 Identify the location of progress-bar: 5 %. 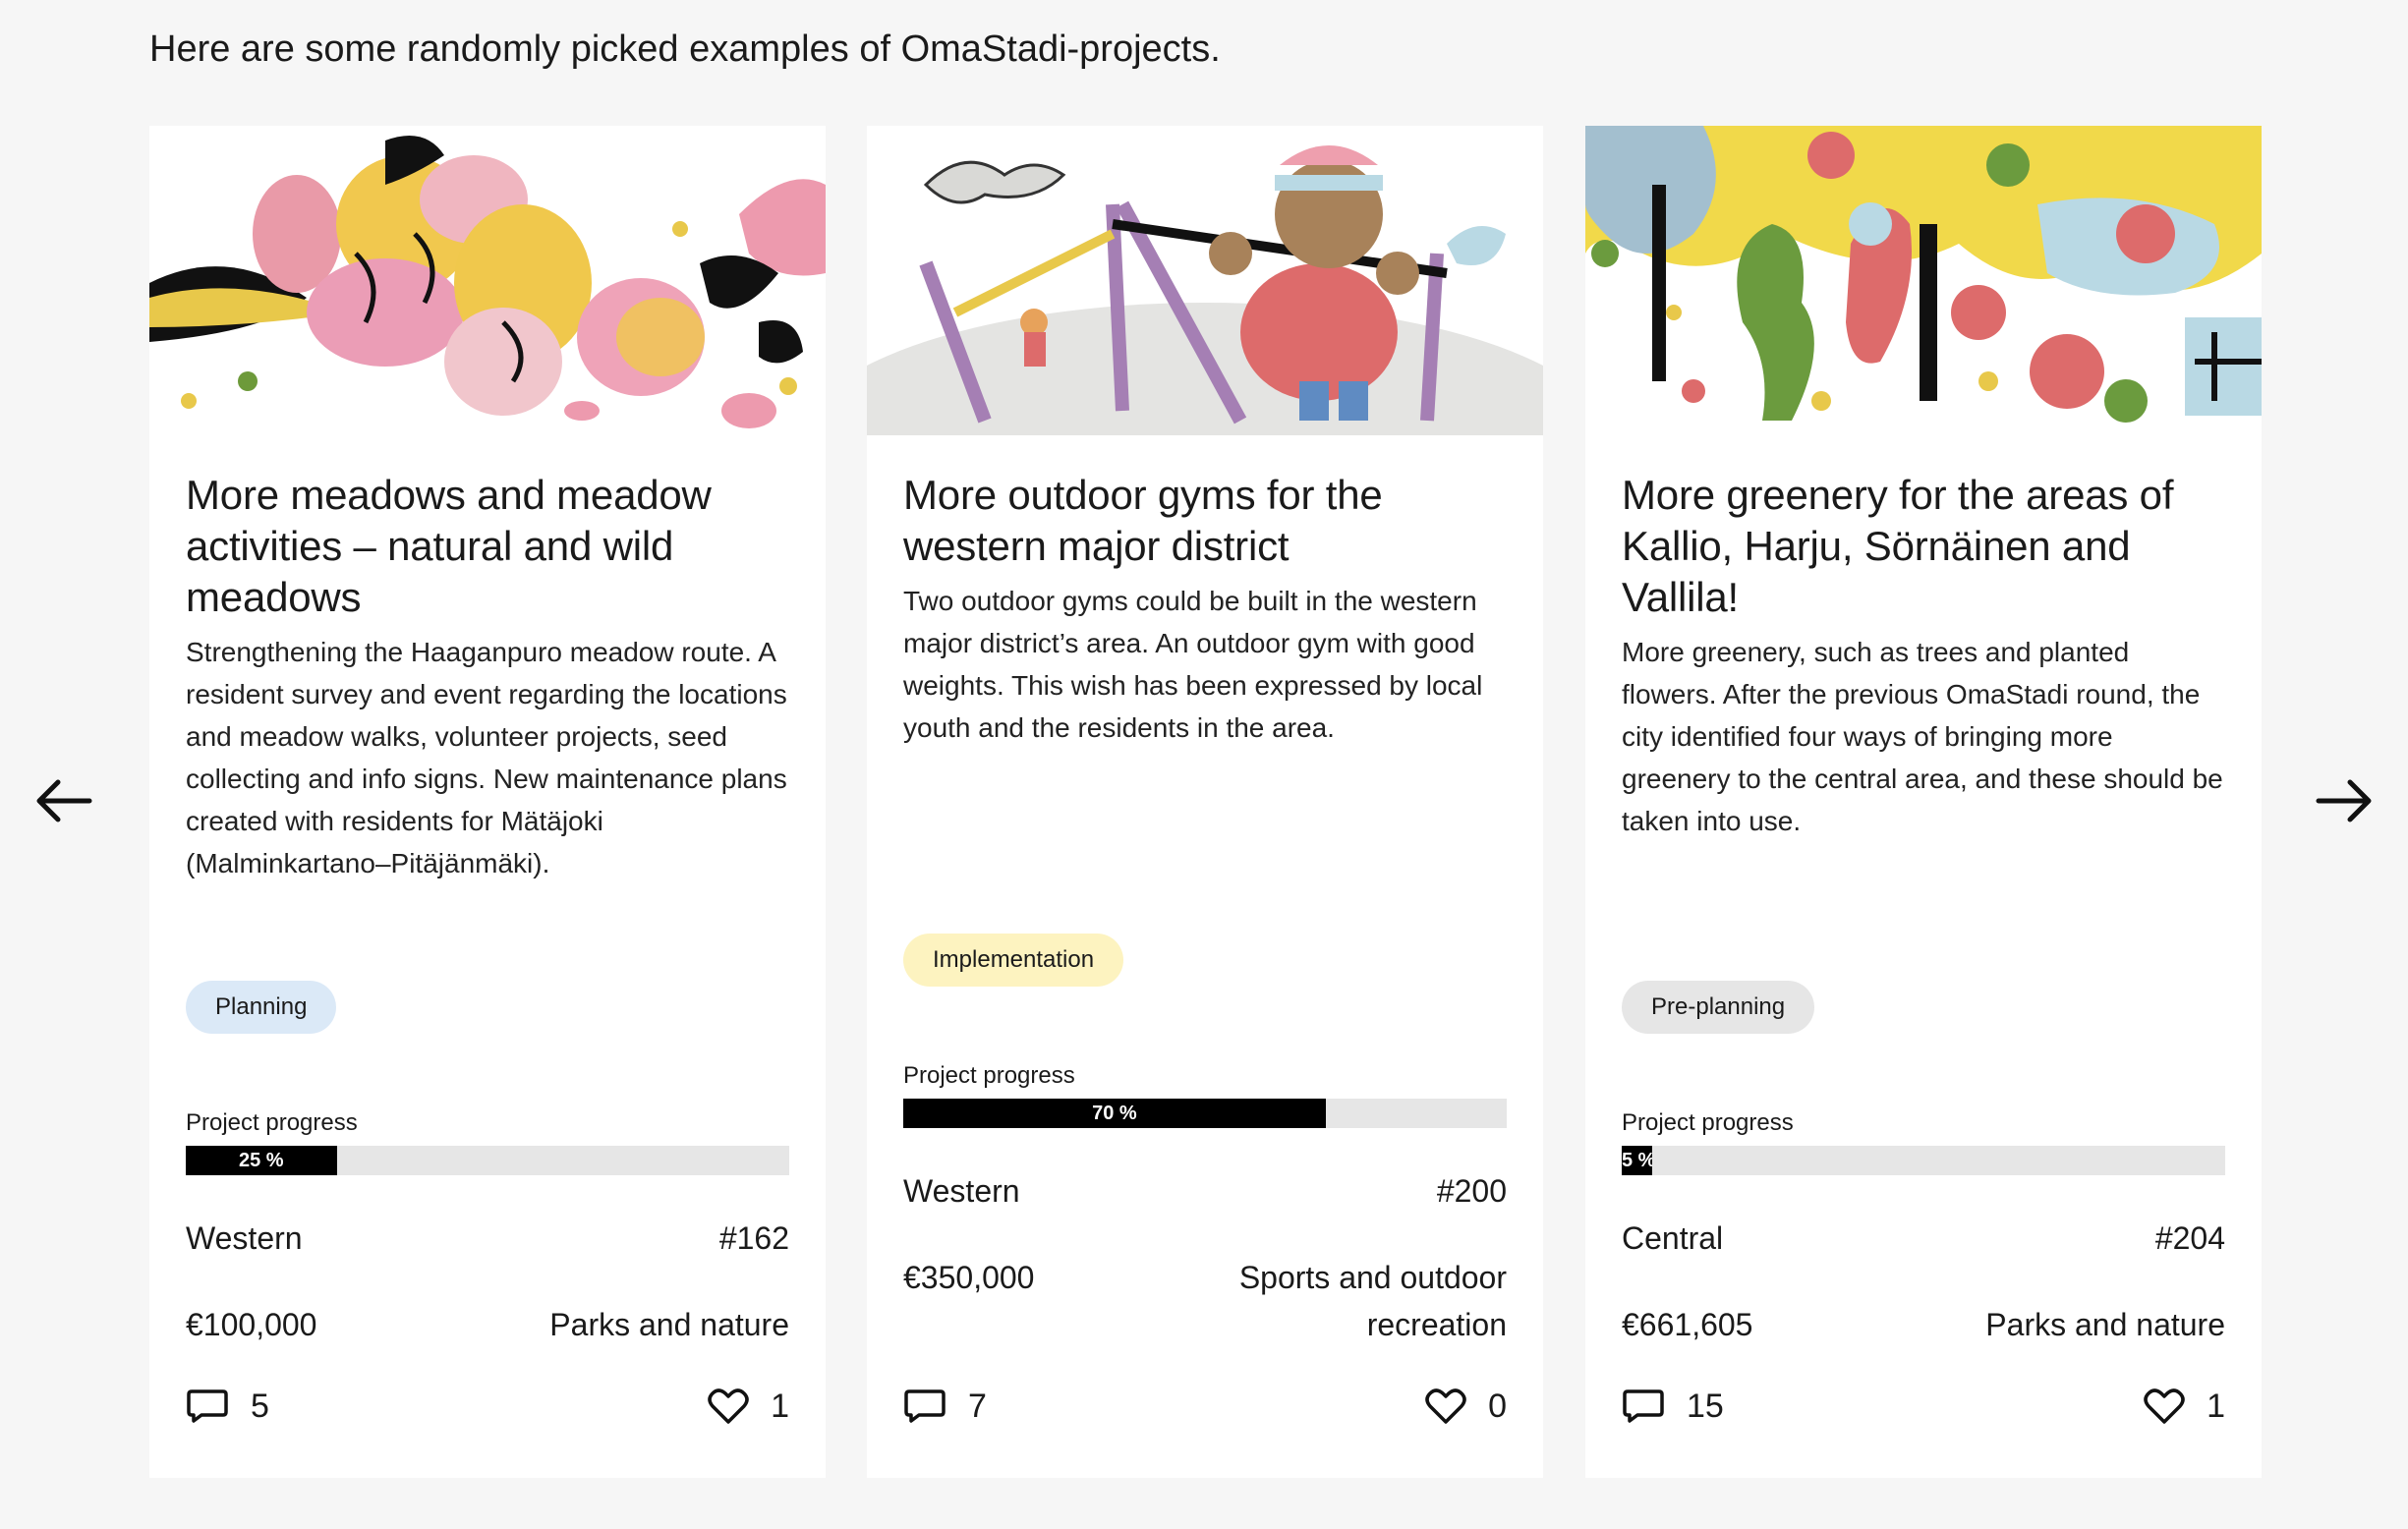
(1923, 1160).